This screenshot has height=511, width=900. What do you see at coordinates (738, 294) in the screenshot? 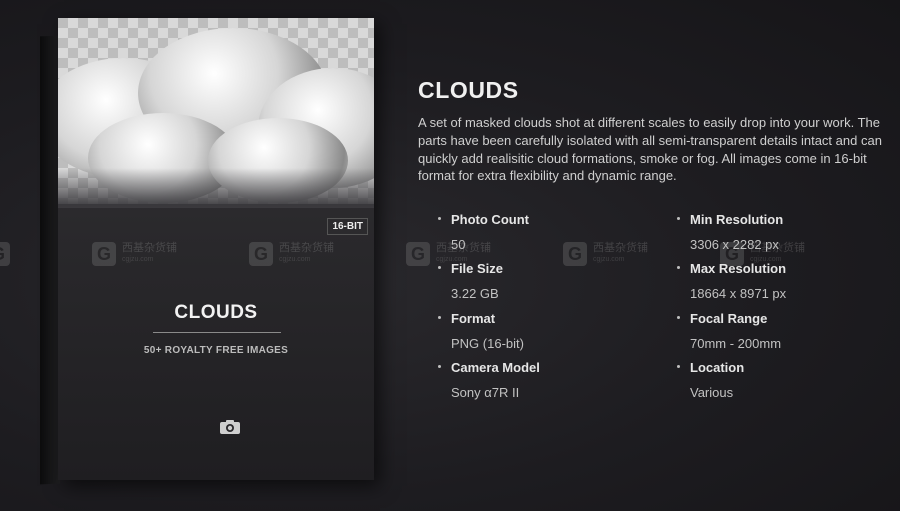
I see `spec-value: 18664 x 8971 px` at bounding box center [738, 294].